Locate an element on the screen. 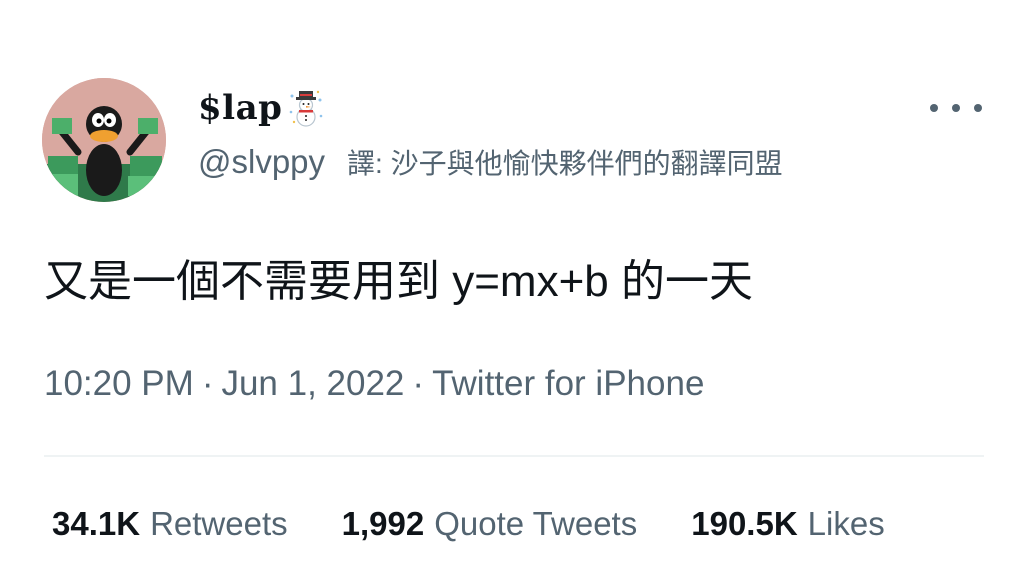 The height and width of the screenshot is (583, 1024). likes-stat: 190.5K Likes is located at coordinates (787, 524).